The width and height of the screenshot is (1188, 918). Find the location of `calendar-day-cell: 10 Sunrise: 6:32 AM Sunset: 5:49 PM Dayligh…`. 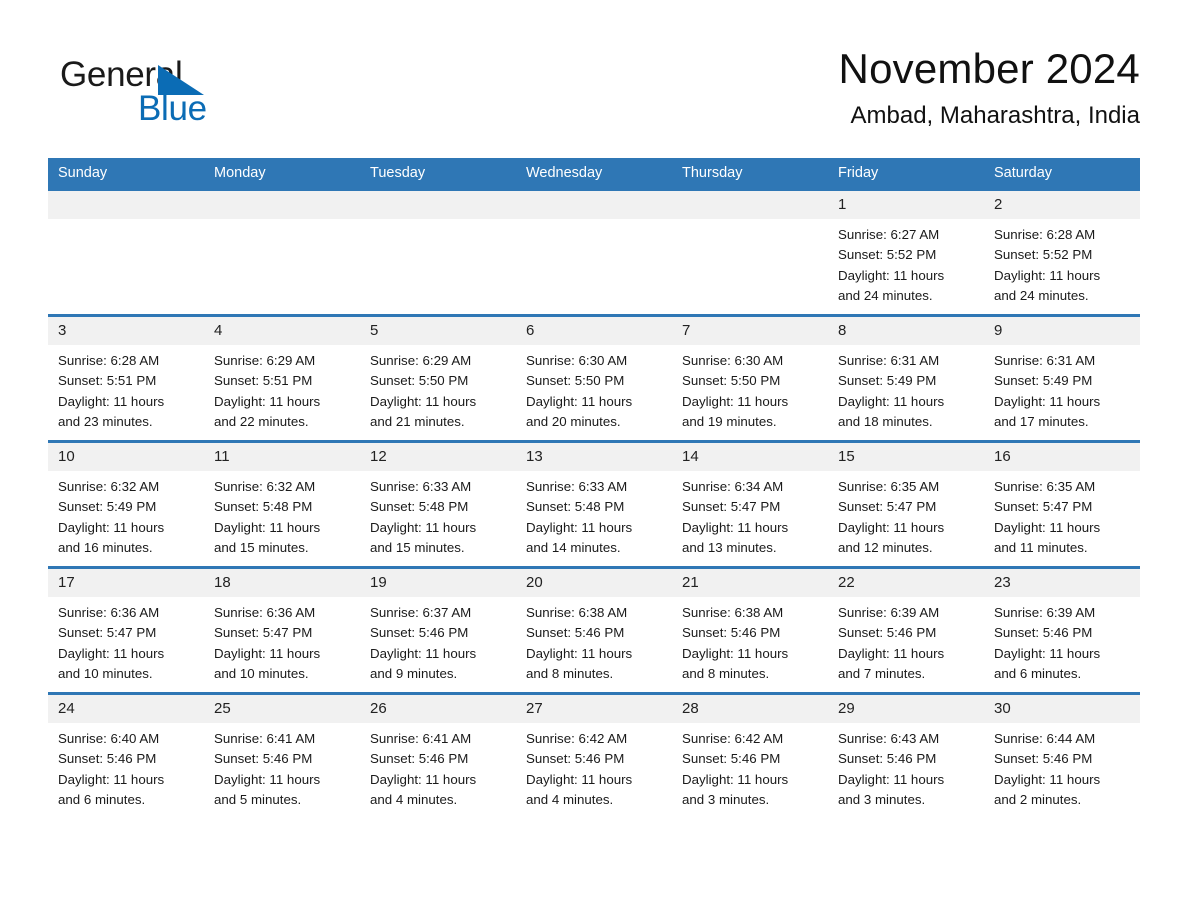

calendar-day-cell: 10 Sunrise: 6:32 AM Sunset: 5:49 PM Dayligh… is located at coordinates (126, 504).